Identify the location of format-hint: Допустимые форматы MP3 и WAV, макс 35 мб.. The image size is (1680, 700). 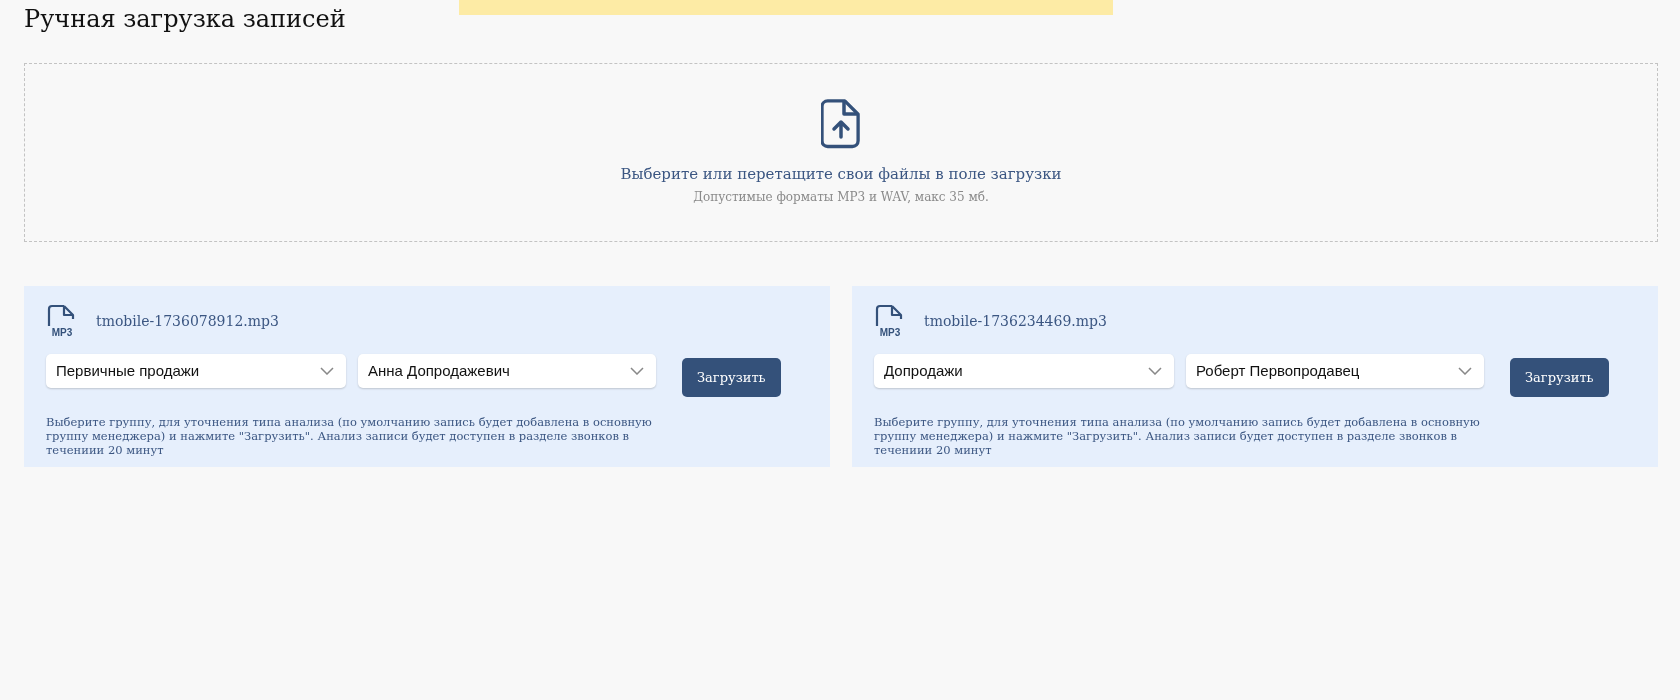
(841, 197).